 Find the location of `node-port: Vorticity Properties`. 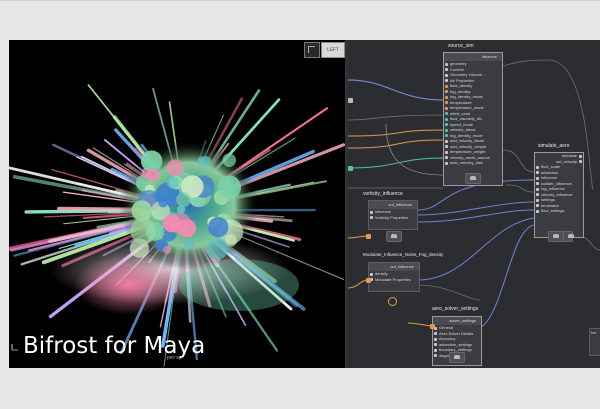

node-port: Vorticity Properties is located at coordinates (393, 218).